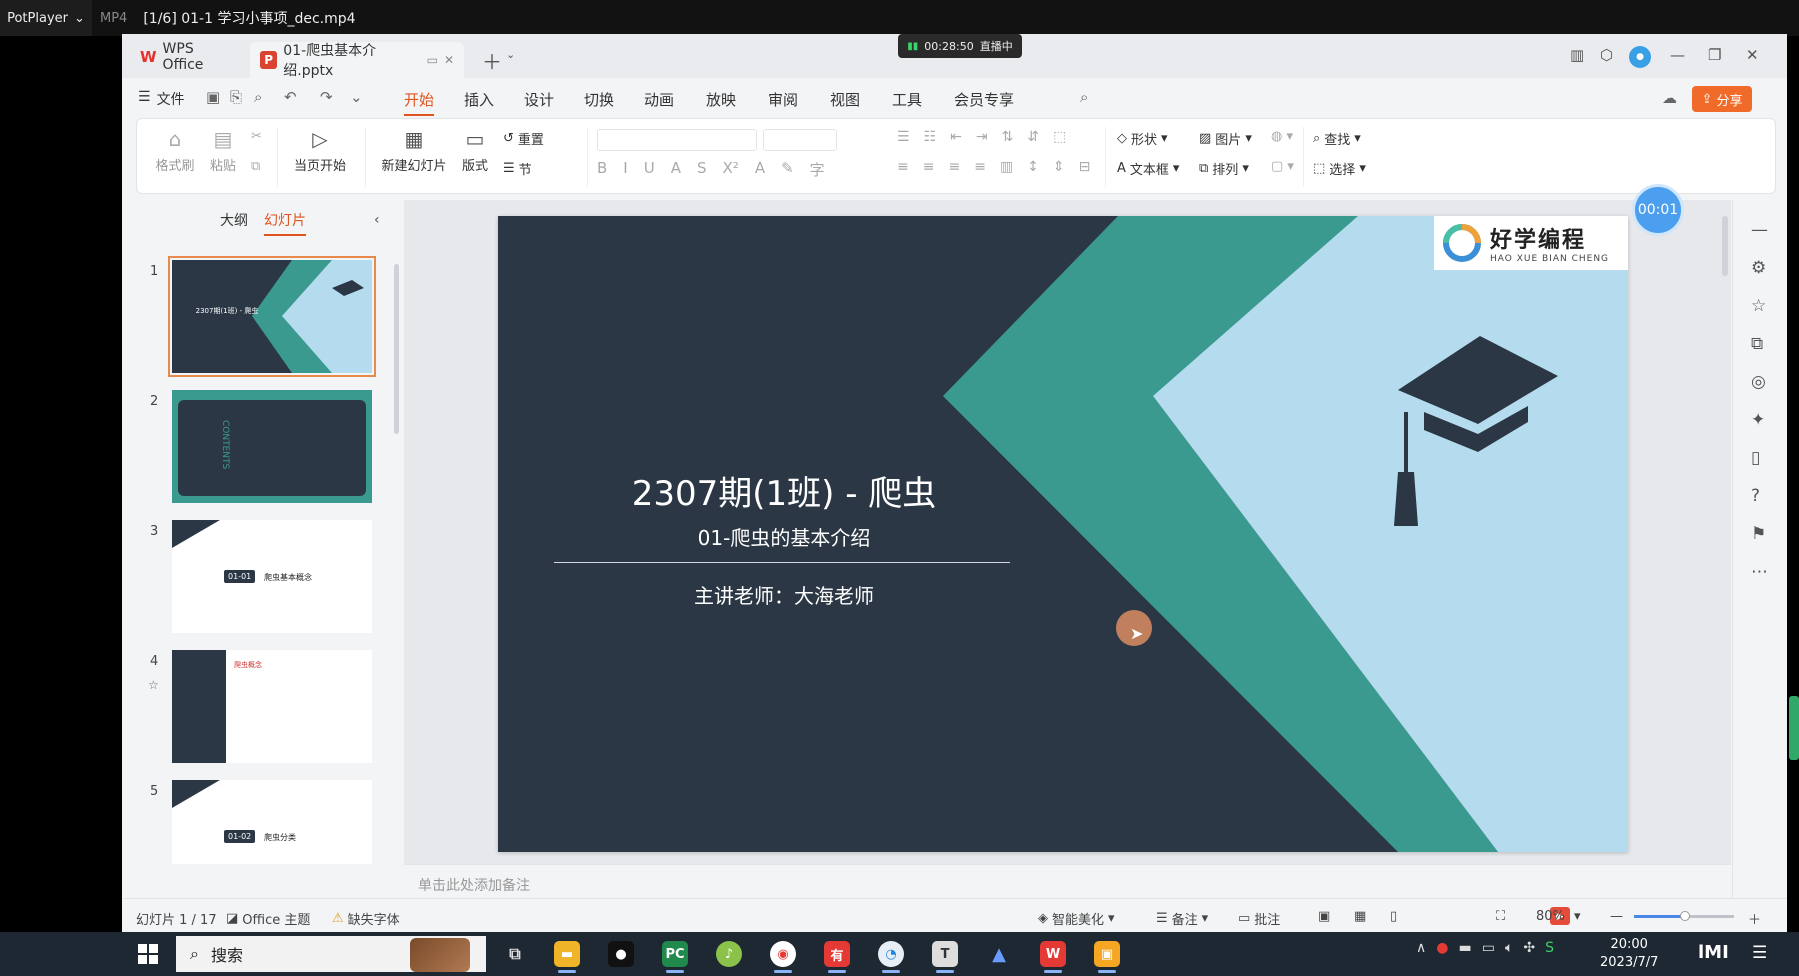 Image resolution: width=1799 pixels, height=976 pixels. What do you see at coordinates (982, 137) in the screenshot?
I see `indent-icon: ⇥` at bounding box center [982, 137].